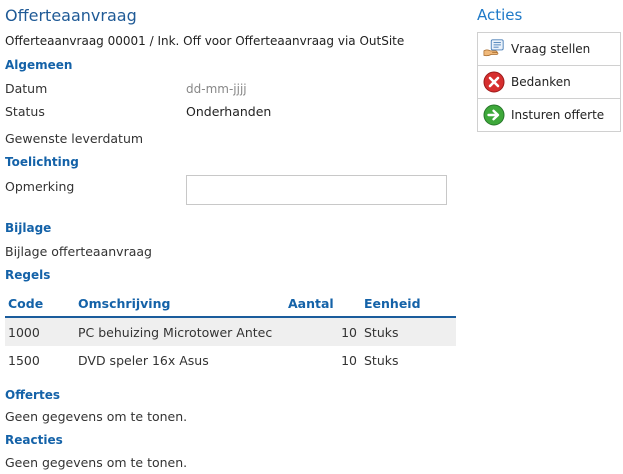  Describe the element at coordinates (494, 82) in the screenshot. I see `red-x-circle-icon` at that location.